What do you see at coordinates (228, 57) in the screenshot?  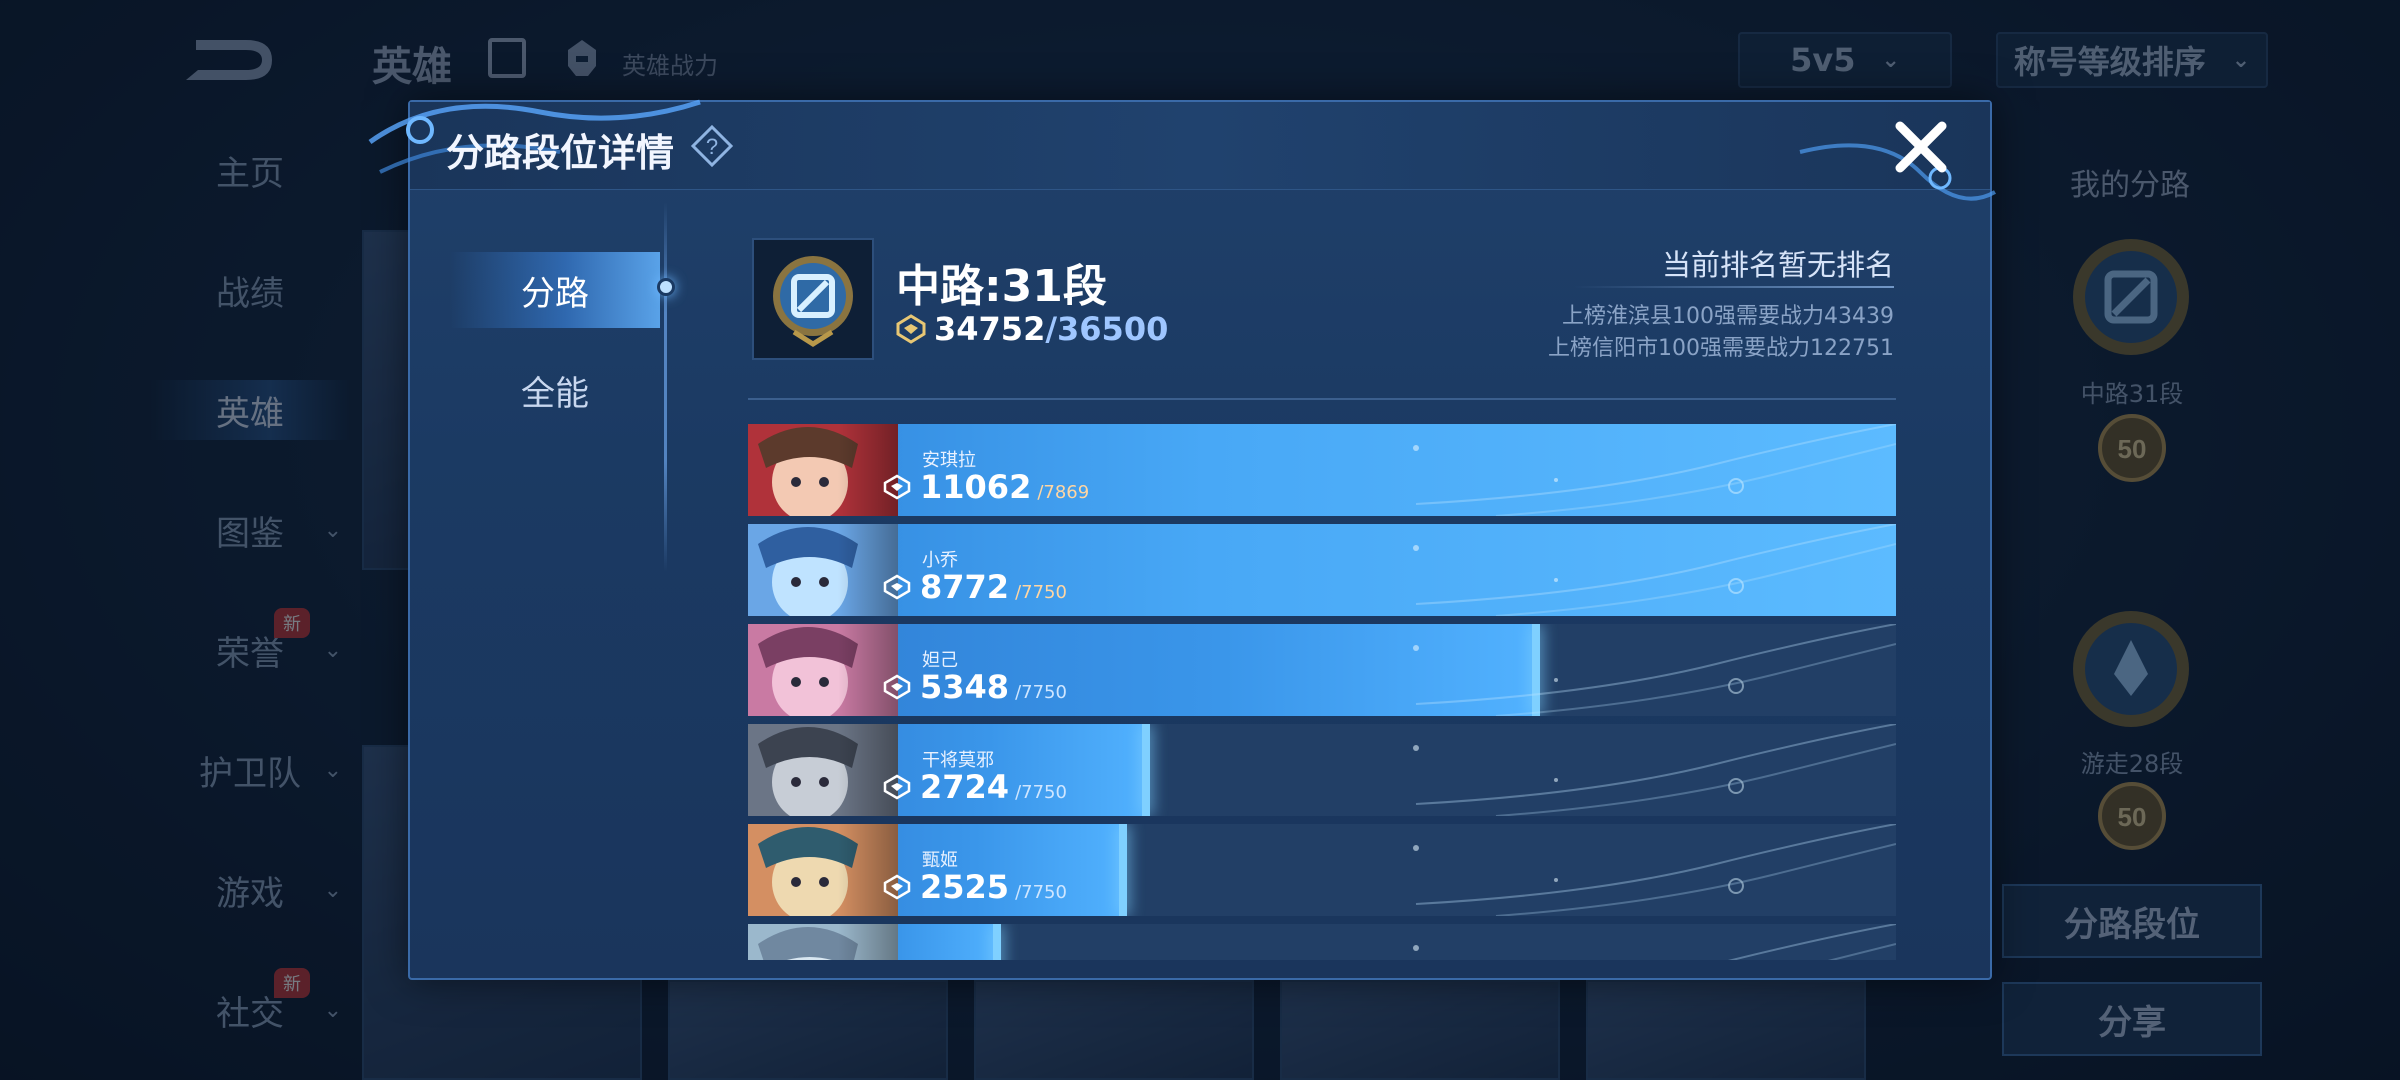 I see `back-arrow-icon` at bounding box center [228, 57].